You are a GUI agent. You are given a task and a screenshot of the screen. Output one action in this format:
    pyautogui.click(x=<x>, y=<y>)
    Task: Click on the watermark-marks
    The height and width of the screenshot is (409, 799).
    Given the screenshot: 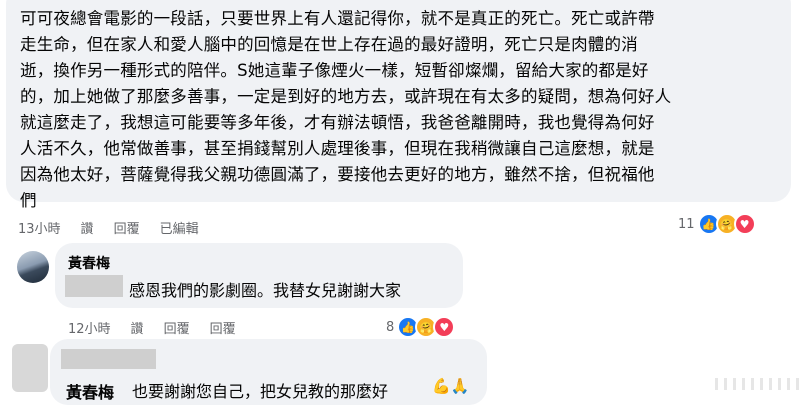 What is the action you would take?
    pyautogui.click(x=757, y=384)
    